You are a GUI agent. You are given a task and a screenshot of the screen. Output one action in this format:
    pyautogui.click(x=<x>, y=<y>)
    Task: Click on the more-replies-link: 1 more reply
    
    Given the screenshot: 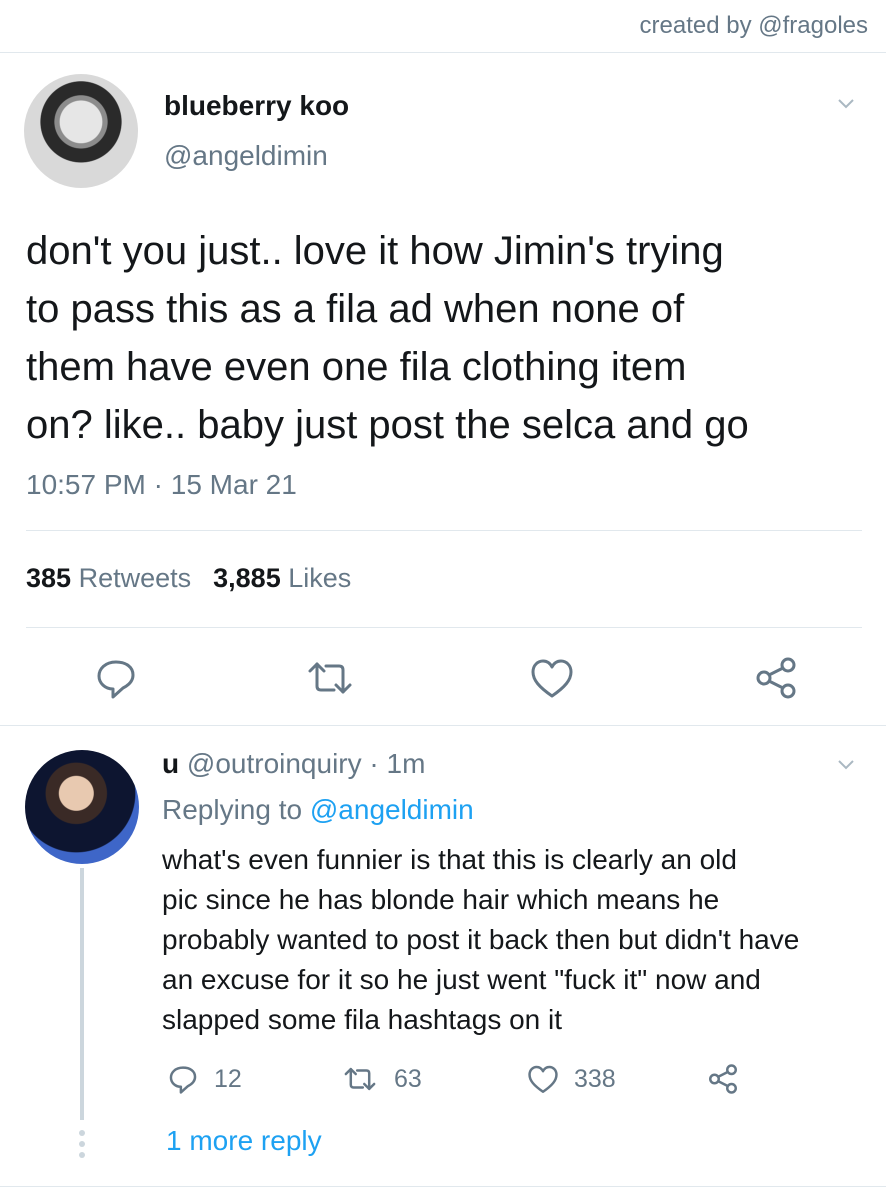 What is the action you would take?
    pyautogui.click(x=244, y=1141)
    